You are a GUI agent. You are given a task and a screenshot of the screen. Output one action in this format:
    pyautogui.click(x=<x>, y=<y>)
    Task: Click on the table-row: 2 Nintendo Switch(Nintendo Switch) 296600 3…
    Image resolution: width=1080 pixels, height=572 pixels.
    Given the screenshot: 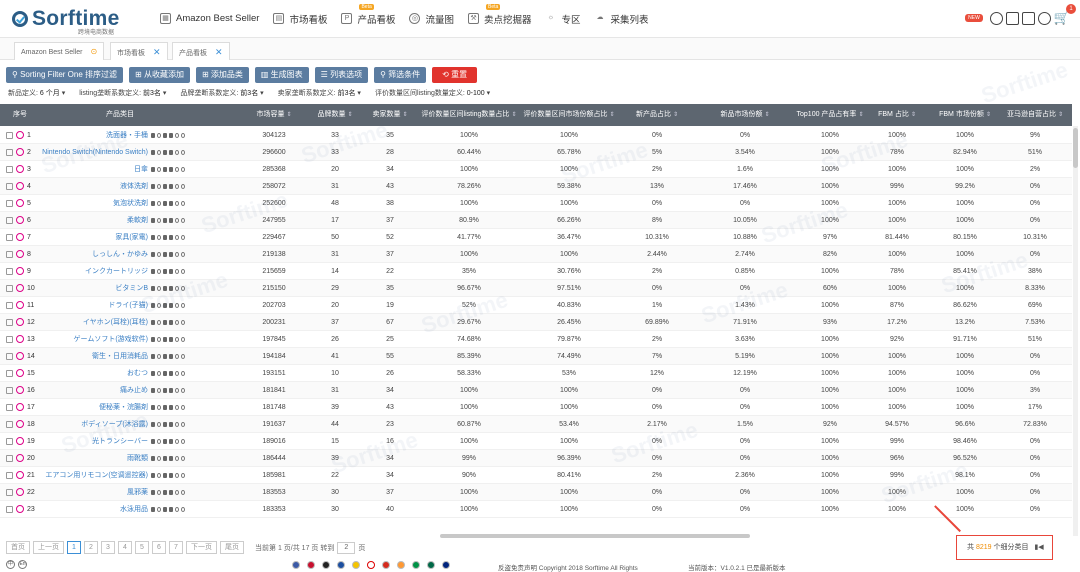 What is the action you would take?
    pyautogui.click(x=536, y=152)
    